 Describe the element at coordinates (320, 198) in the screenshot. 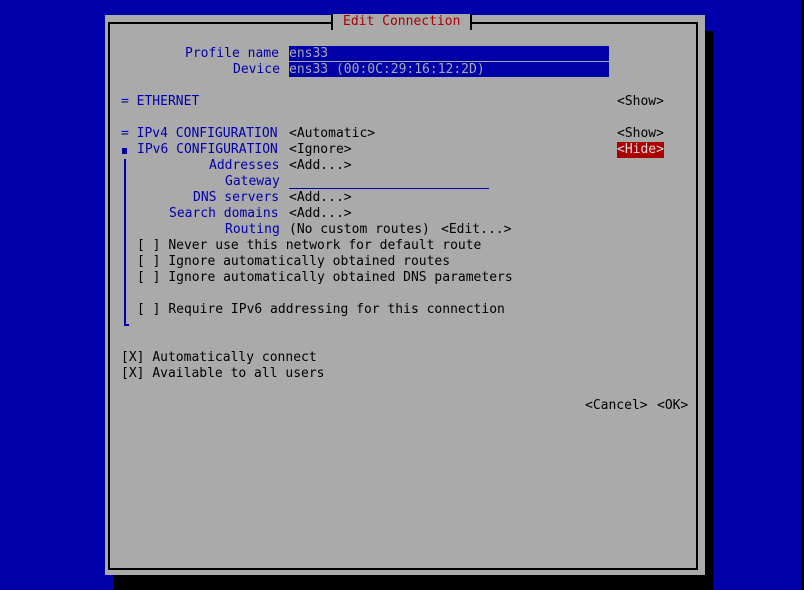

I see `ipv6-dns-add-button: <Add...>` at that location.